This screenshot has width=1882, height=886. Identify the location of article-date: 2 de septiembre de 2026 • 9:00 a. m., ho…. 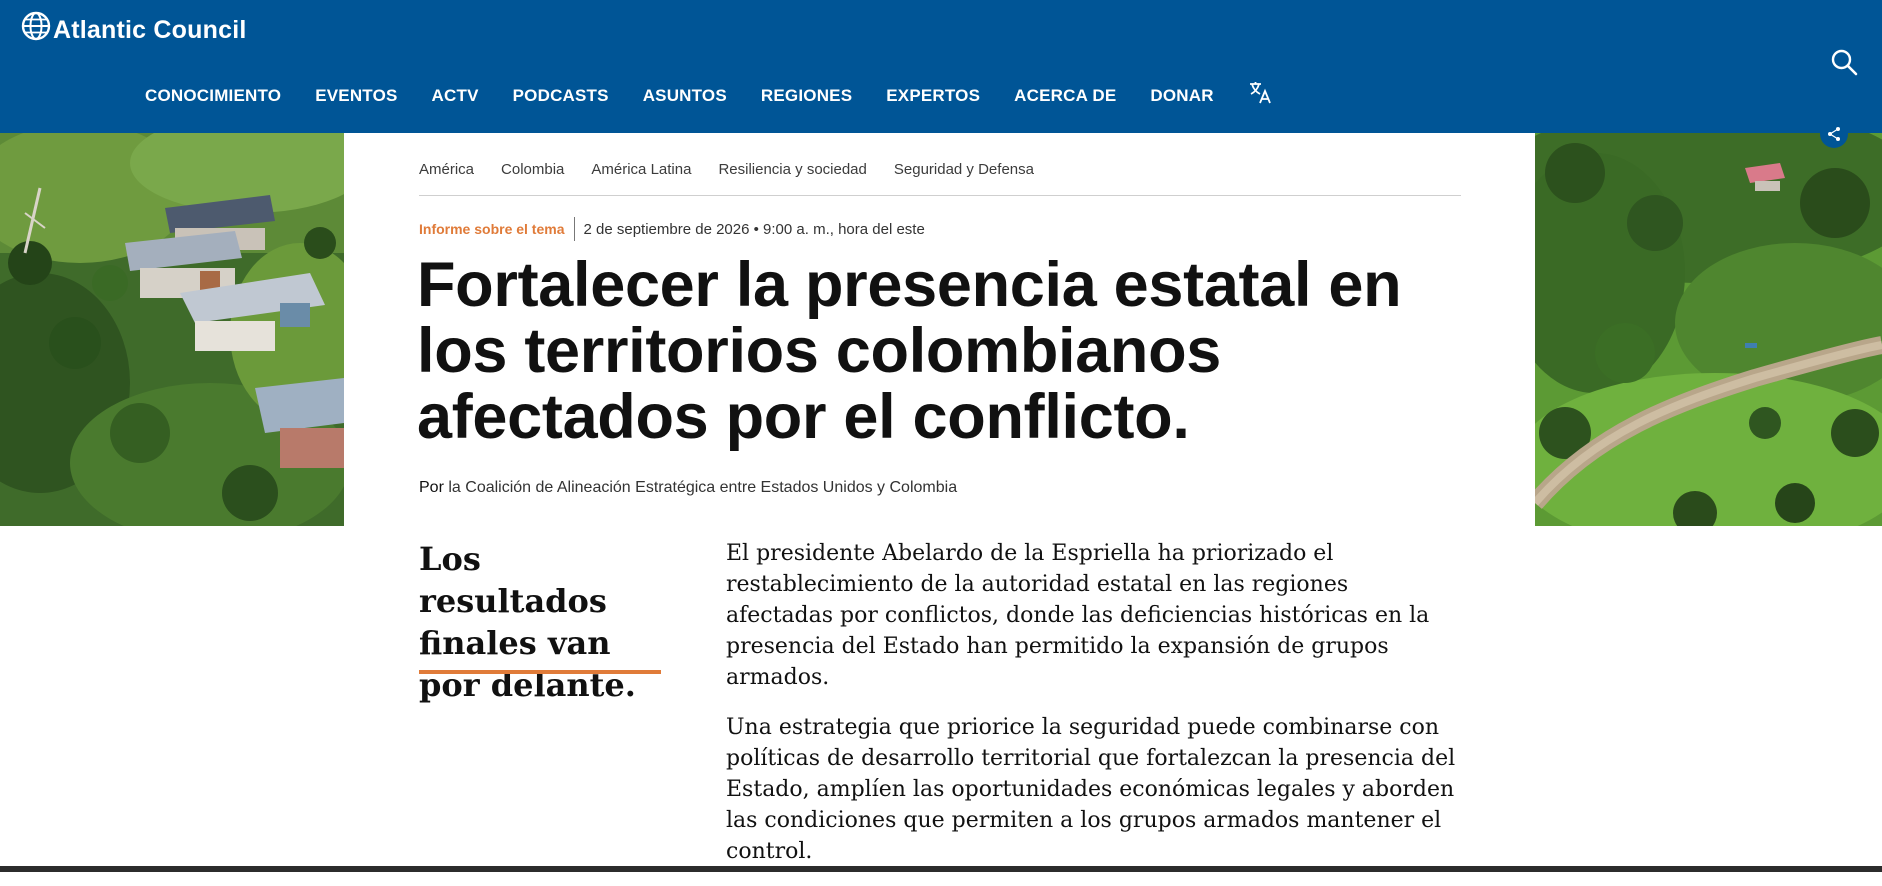
(754, 229).